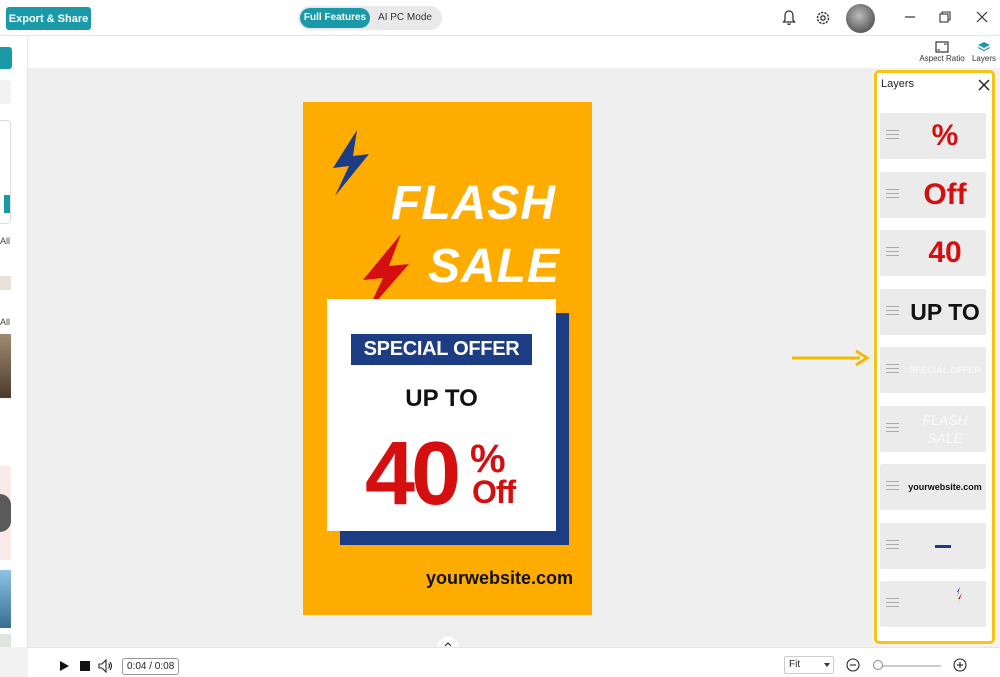 This screenshot has height=677, width=1000. I want to click on left-panel-search, so click(5, 92).